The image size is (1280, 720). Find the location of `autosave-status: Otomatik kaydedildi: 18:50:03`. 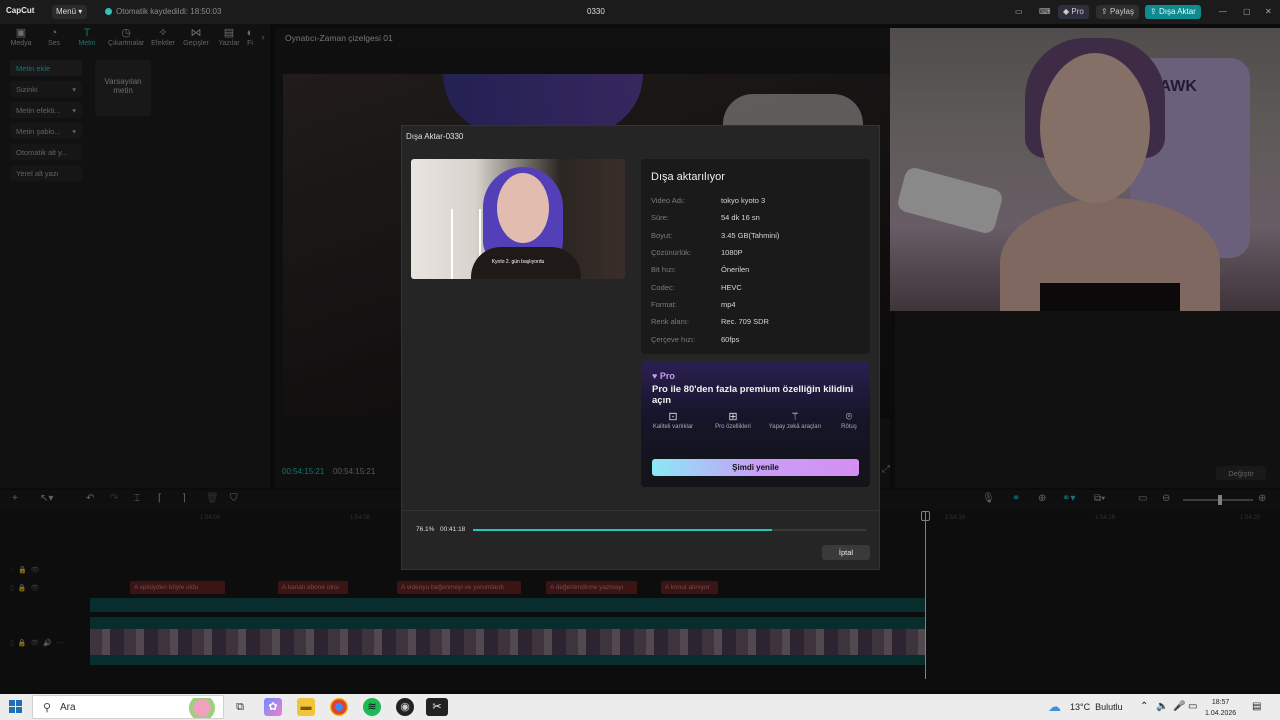

autosave-status: Otomatik kaydedildi: 18:50:03 is located at coordinates (169, 11).